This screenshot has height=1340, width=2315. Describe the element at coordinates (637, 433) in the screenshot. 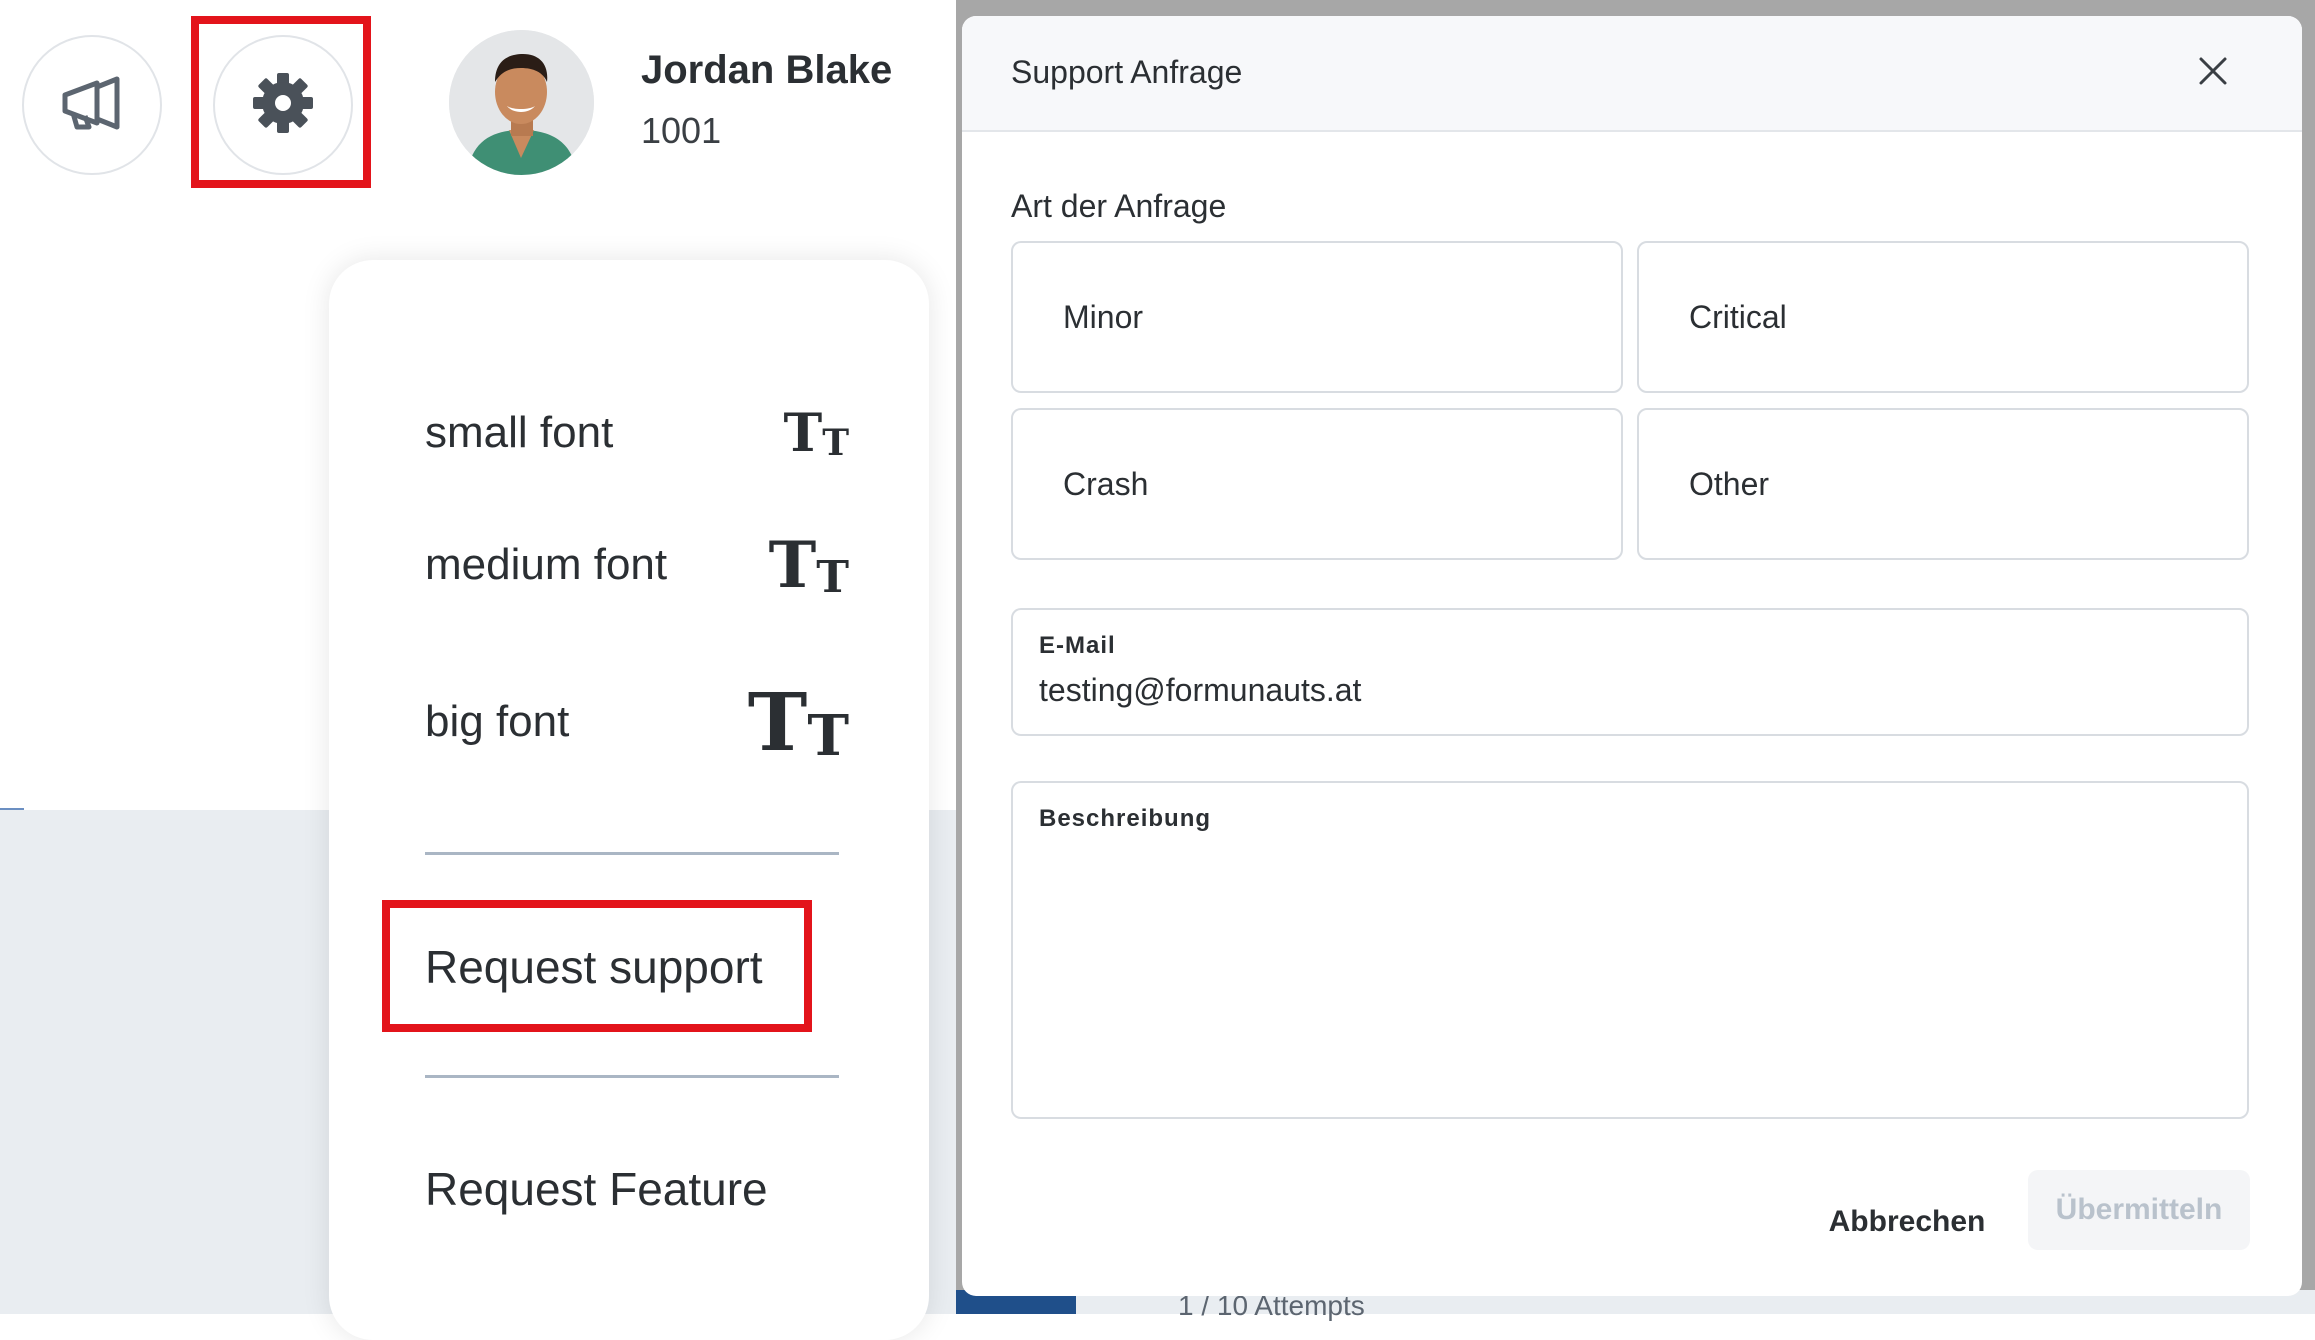

I see `small-font-option: small font TT` at that location.